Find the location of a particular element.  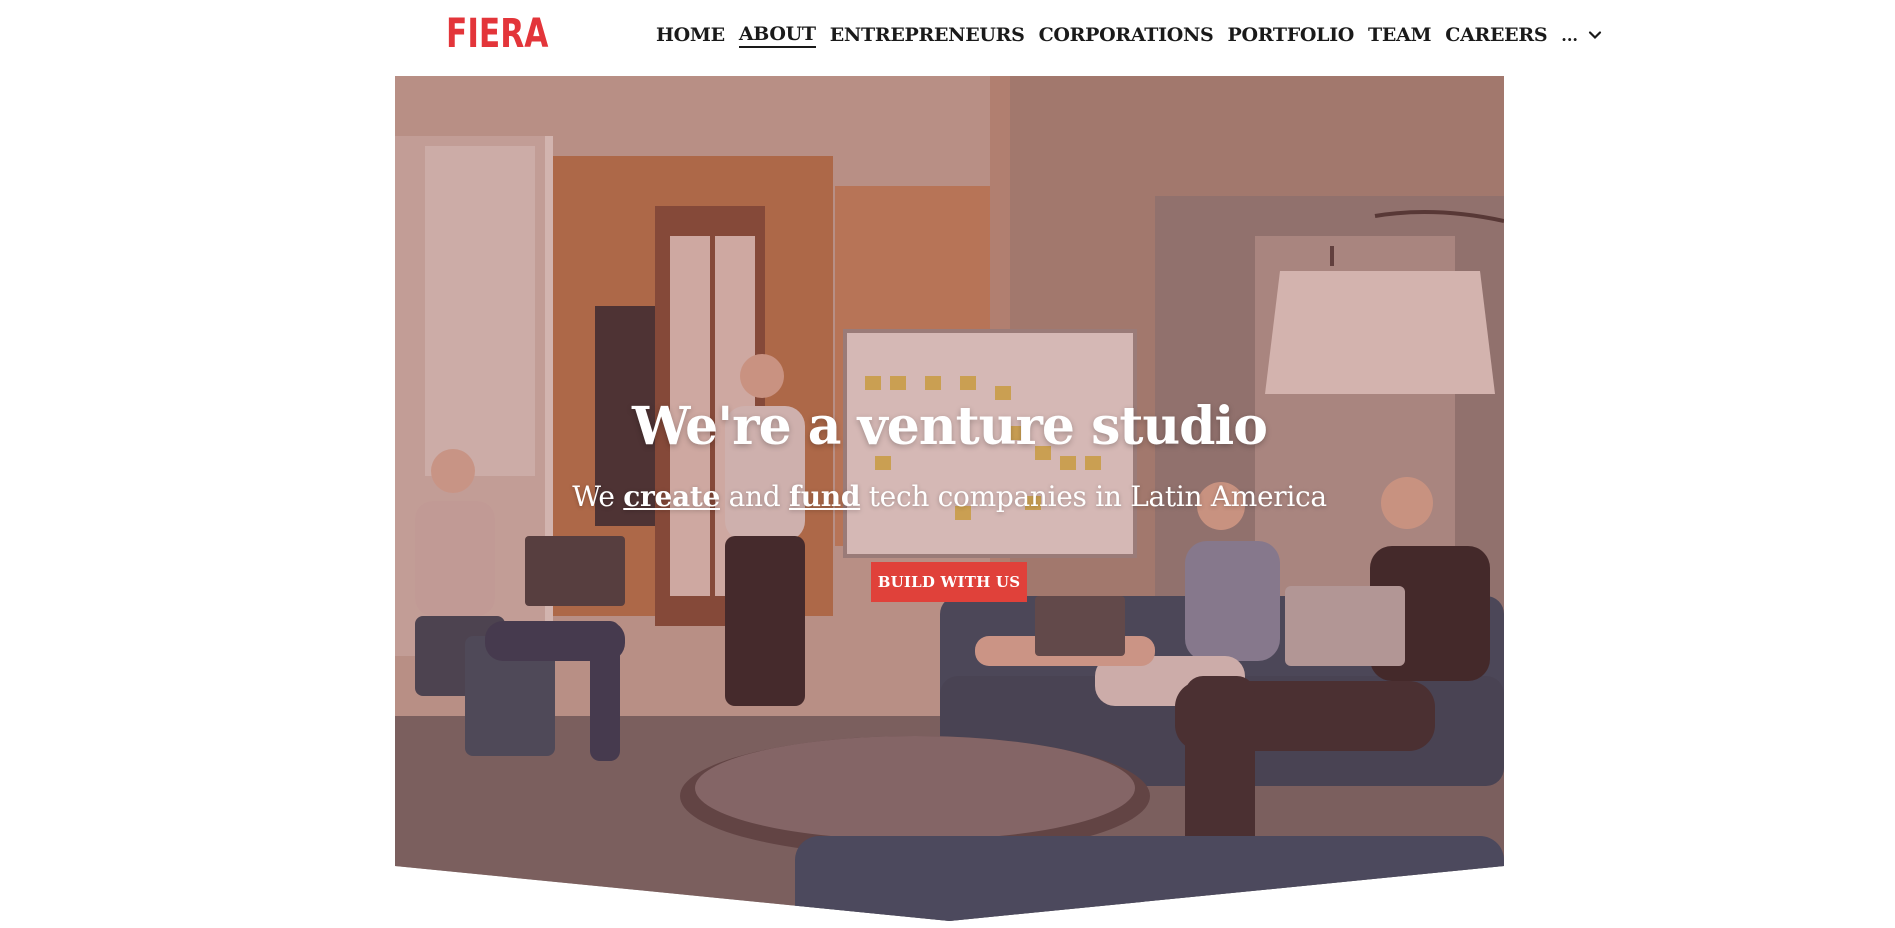

hero-title: We're a venture studio is located at coordinates (950, 426).